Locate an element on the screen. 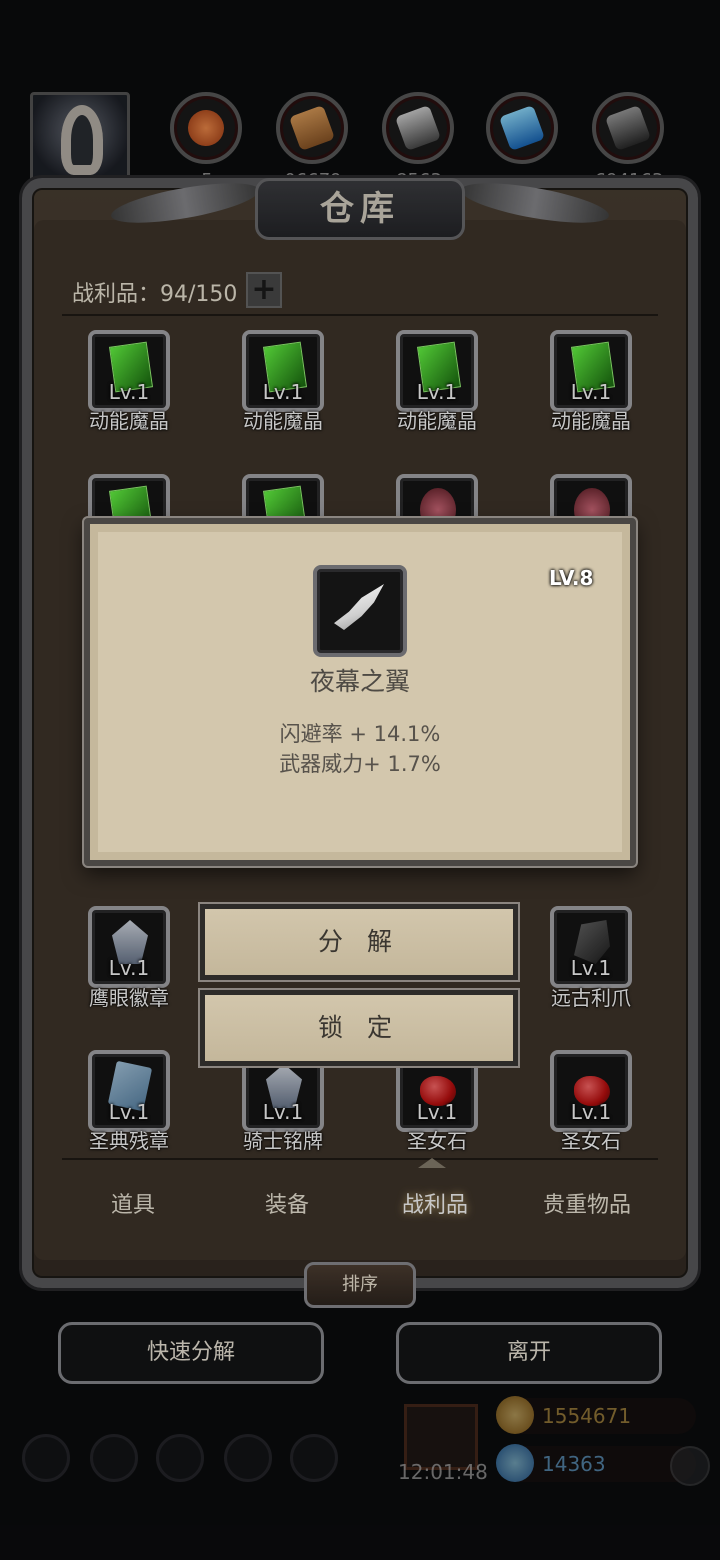 This screenshot has height=1560, width=720. item-detail-level: LV.8 is located at coordinates (571, 578).